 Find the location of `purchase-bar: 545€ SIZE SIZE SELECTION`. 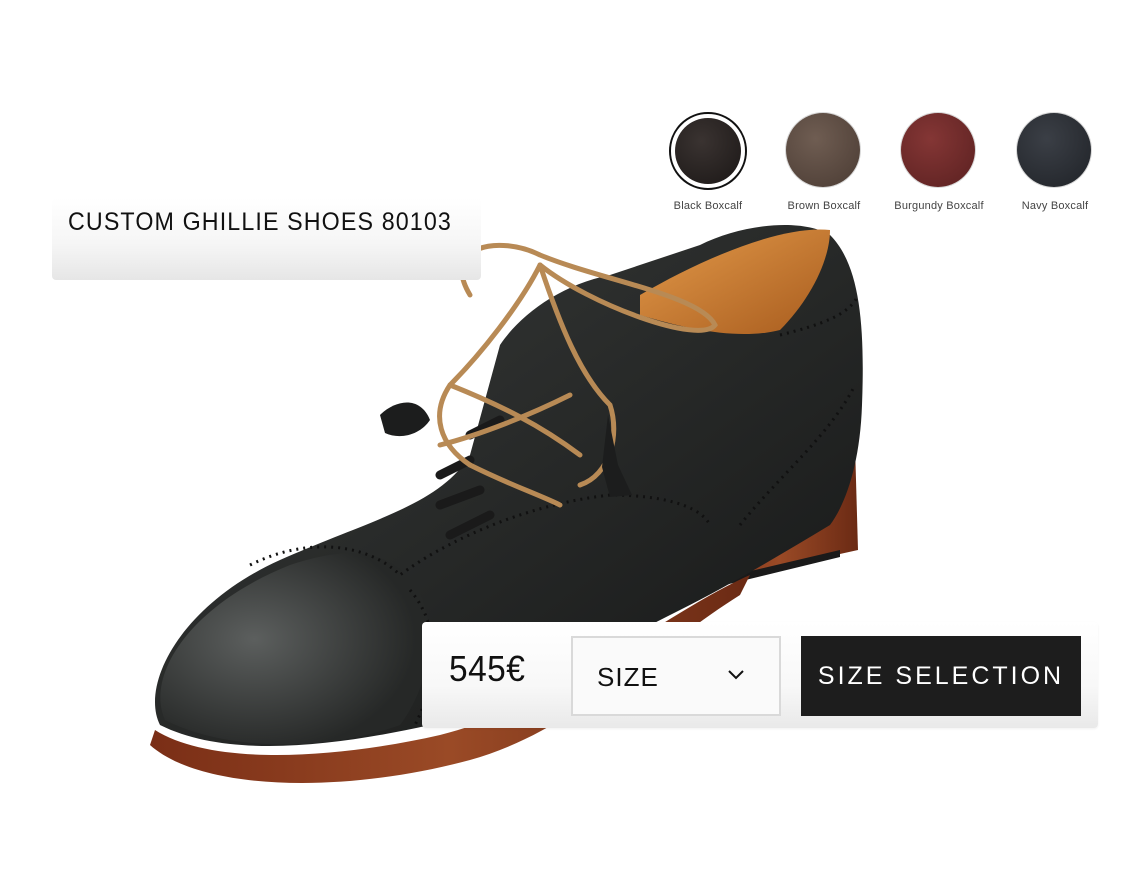

purchase-bar: 545€ SIZE SIZE SELECTION is located at coordinates (760, 675).